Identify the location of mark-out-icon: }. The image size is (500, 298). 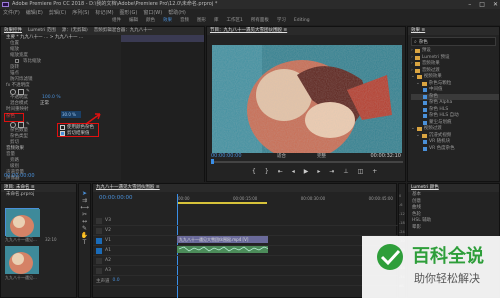
(267, 171).